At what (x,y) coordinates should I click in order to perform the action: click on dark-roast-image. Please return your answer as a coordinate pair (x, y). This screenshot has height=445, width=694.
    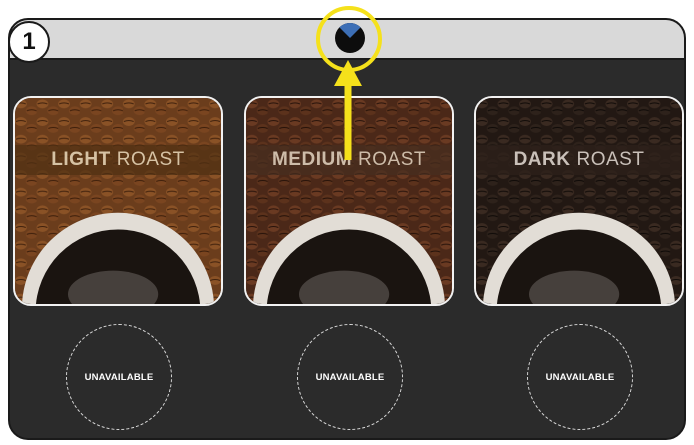
    Looking at the image, I should click on (579, 201).